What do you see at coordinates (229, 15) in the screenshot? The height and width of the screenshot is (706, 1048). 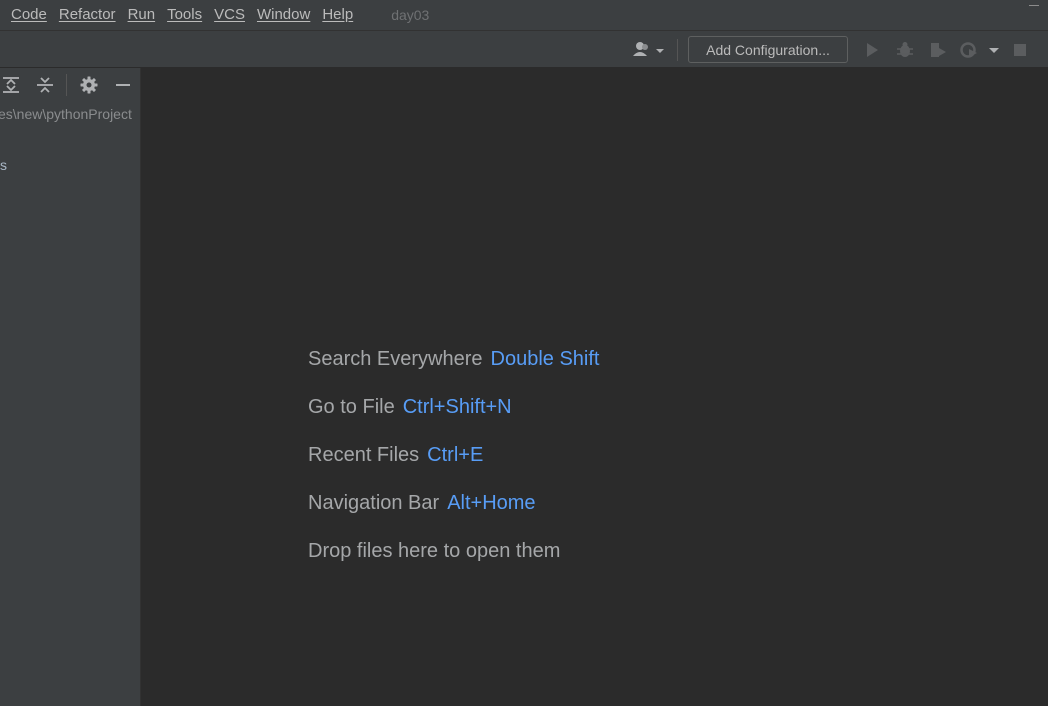 I see `menu-vcs: VCS` at bounding box center [229, 15].